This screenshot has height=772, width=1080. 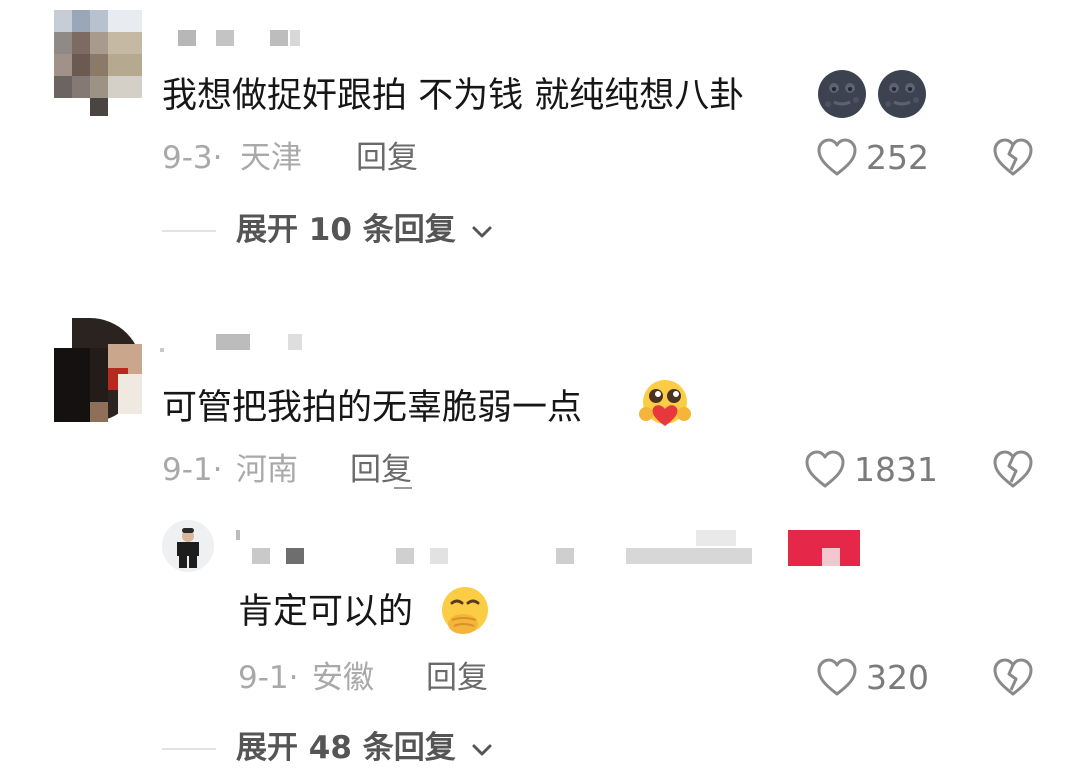 I want to click on pleading-heart-face-icon, so click(x=665, y=403).